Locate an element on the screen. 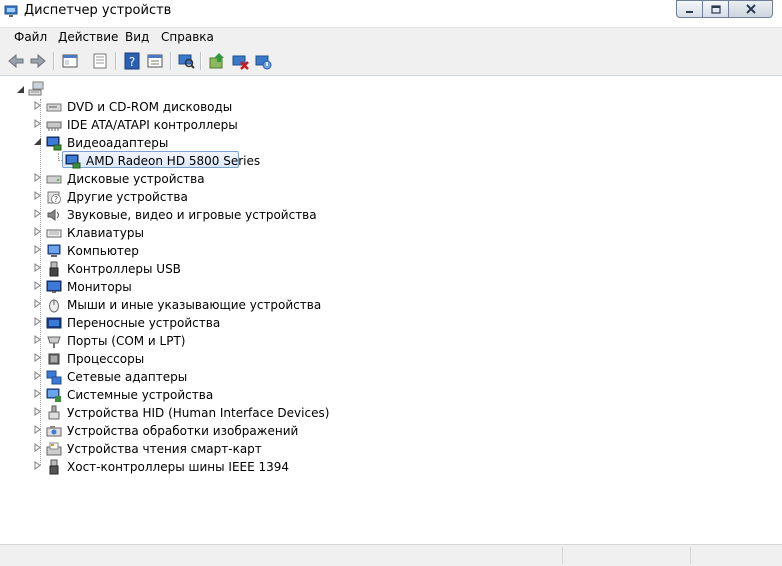 This screenshot has width=782, height=566. update-driver-icon is located at coordinates (217, 61).